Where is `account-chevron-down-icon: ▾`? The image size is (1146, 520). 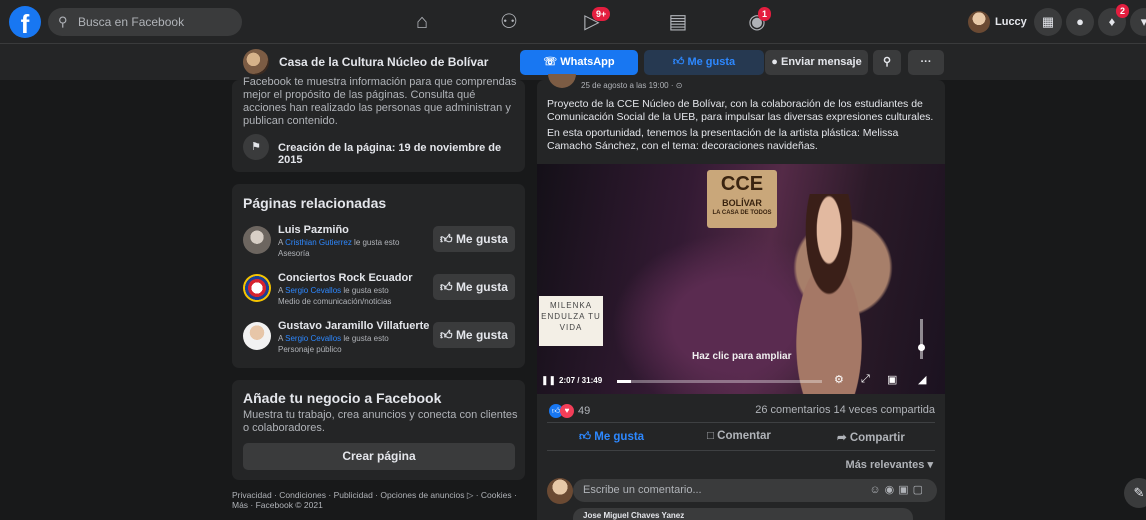 account-chevron-down-icon: ▾ is located at coordinates (1138, 22).